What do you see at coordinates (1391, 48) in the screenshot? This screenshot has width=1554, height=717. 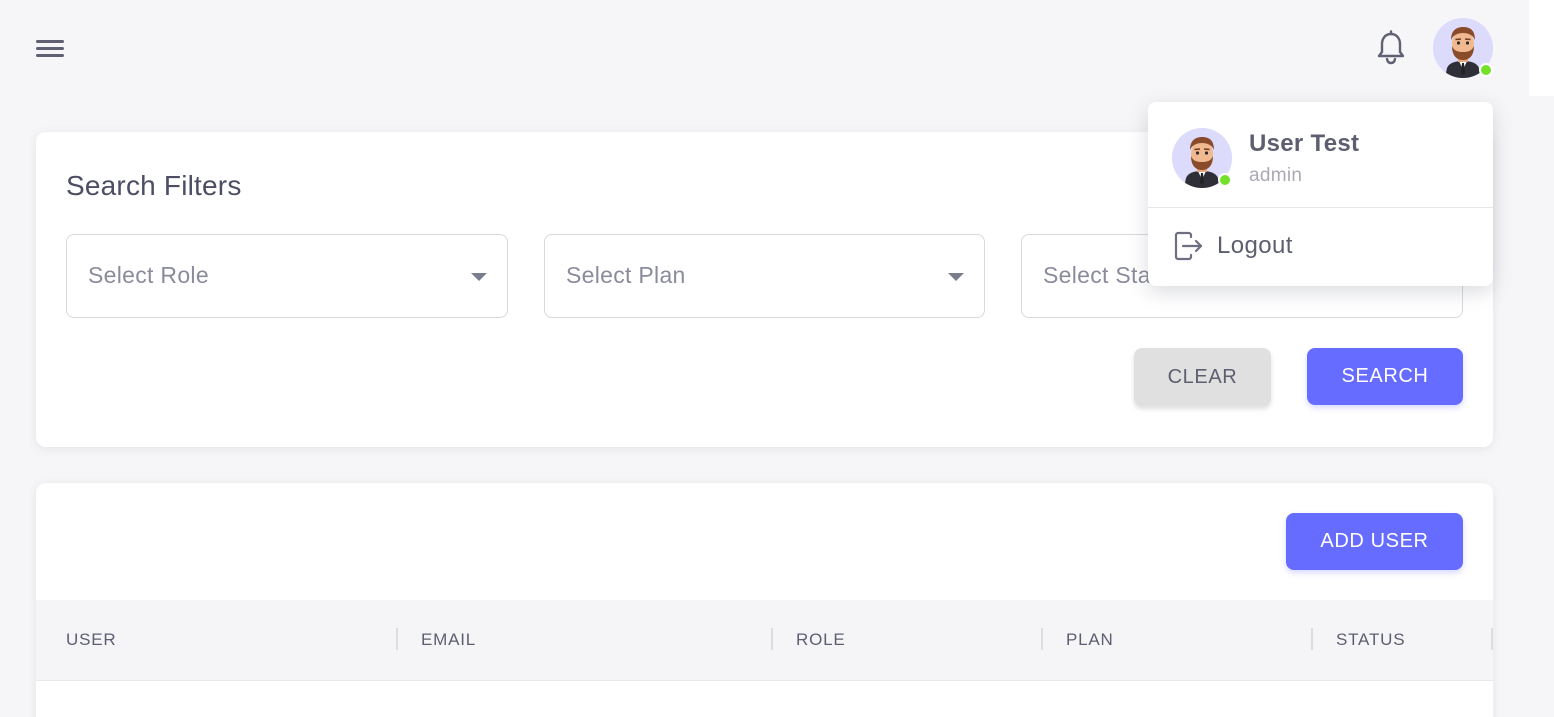 I see `bell-icon` at bounding box center [1391, 48].